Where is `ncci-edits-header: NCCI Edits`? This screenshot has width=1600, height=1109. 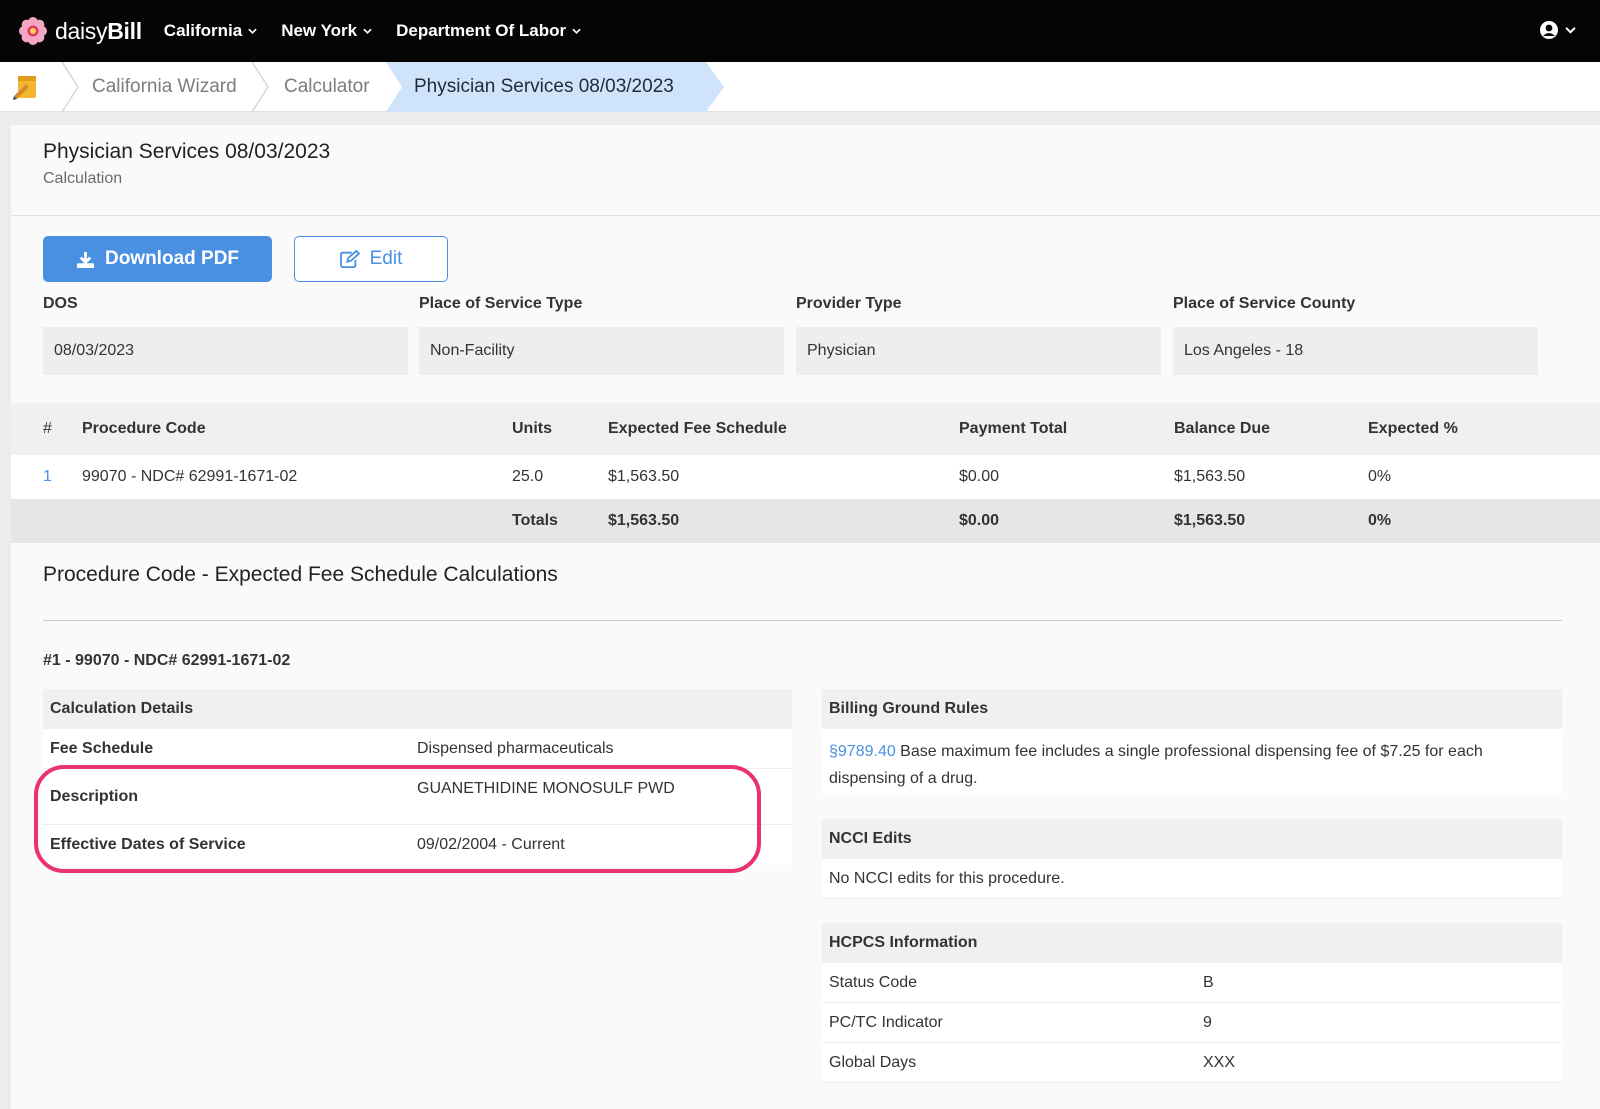 ncci-edits-header: NCCI Edits is located at coordinates (1192, 839).